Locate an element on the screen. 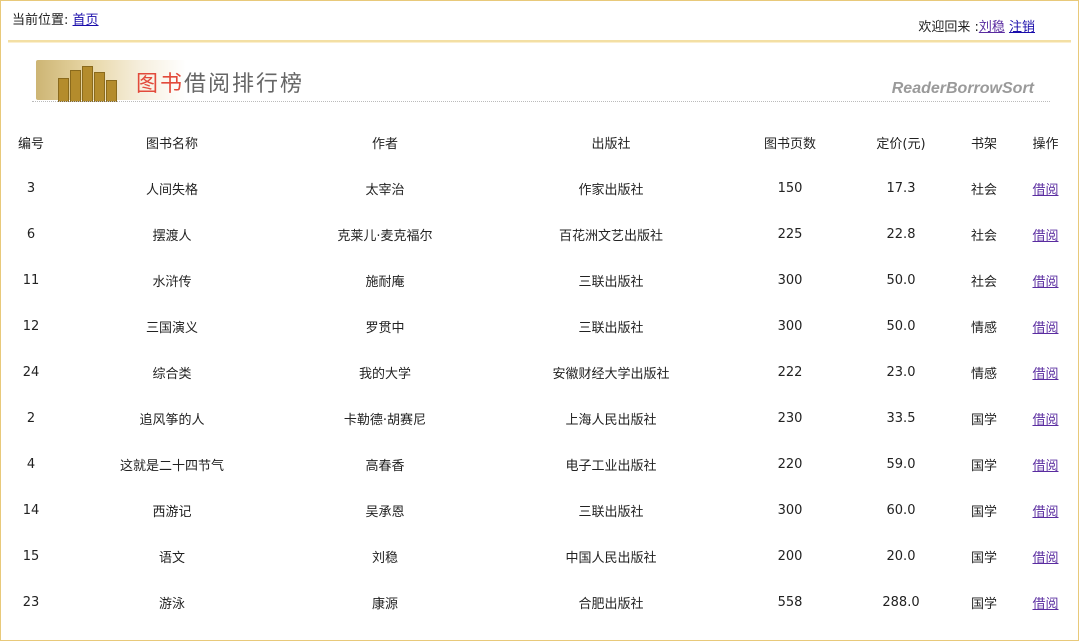 Image resolution: width=1079 pixels, height=641 pixels. home-link: 首页 is located at coordinates (86, 20).